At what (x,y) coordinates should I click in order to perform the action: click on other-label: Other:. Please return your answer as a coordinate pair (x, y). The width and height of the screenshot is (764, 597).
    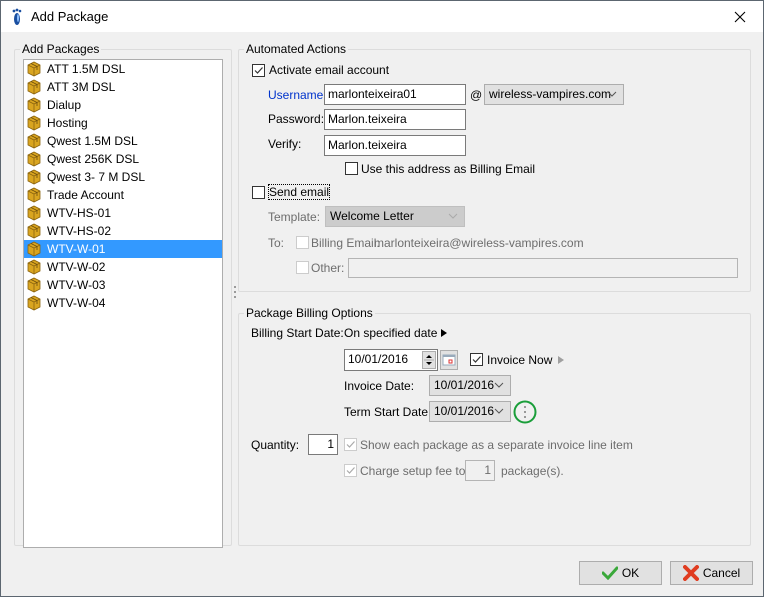
    Looking at the image, I should click on (328, 268).